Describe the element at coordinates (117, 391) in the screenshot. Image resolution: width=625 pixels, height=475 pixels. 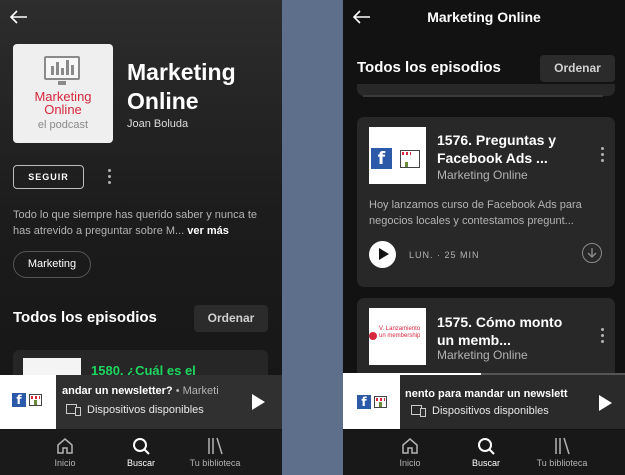
I see `mini-player-track-title: andar un newsletter?` at that location.